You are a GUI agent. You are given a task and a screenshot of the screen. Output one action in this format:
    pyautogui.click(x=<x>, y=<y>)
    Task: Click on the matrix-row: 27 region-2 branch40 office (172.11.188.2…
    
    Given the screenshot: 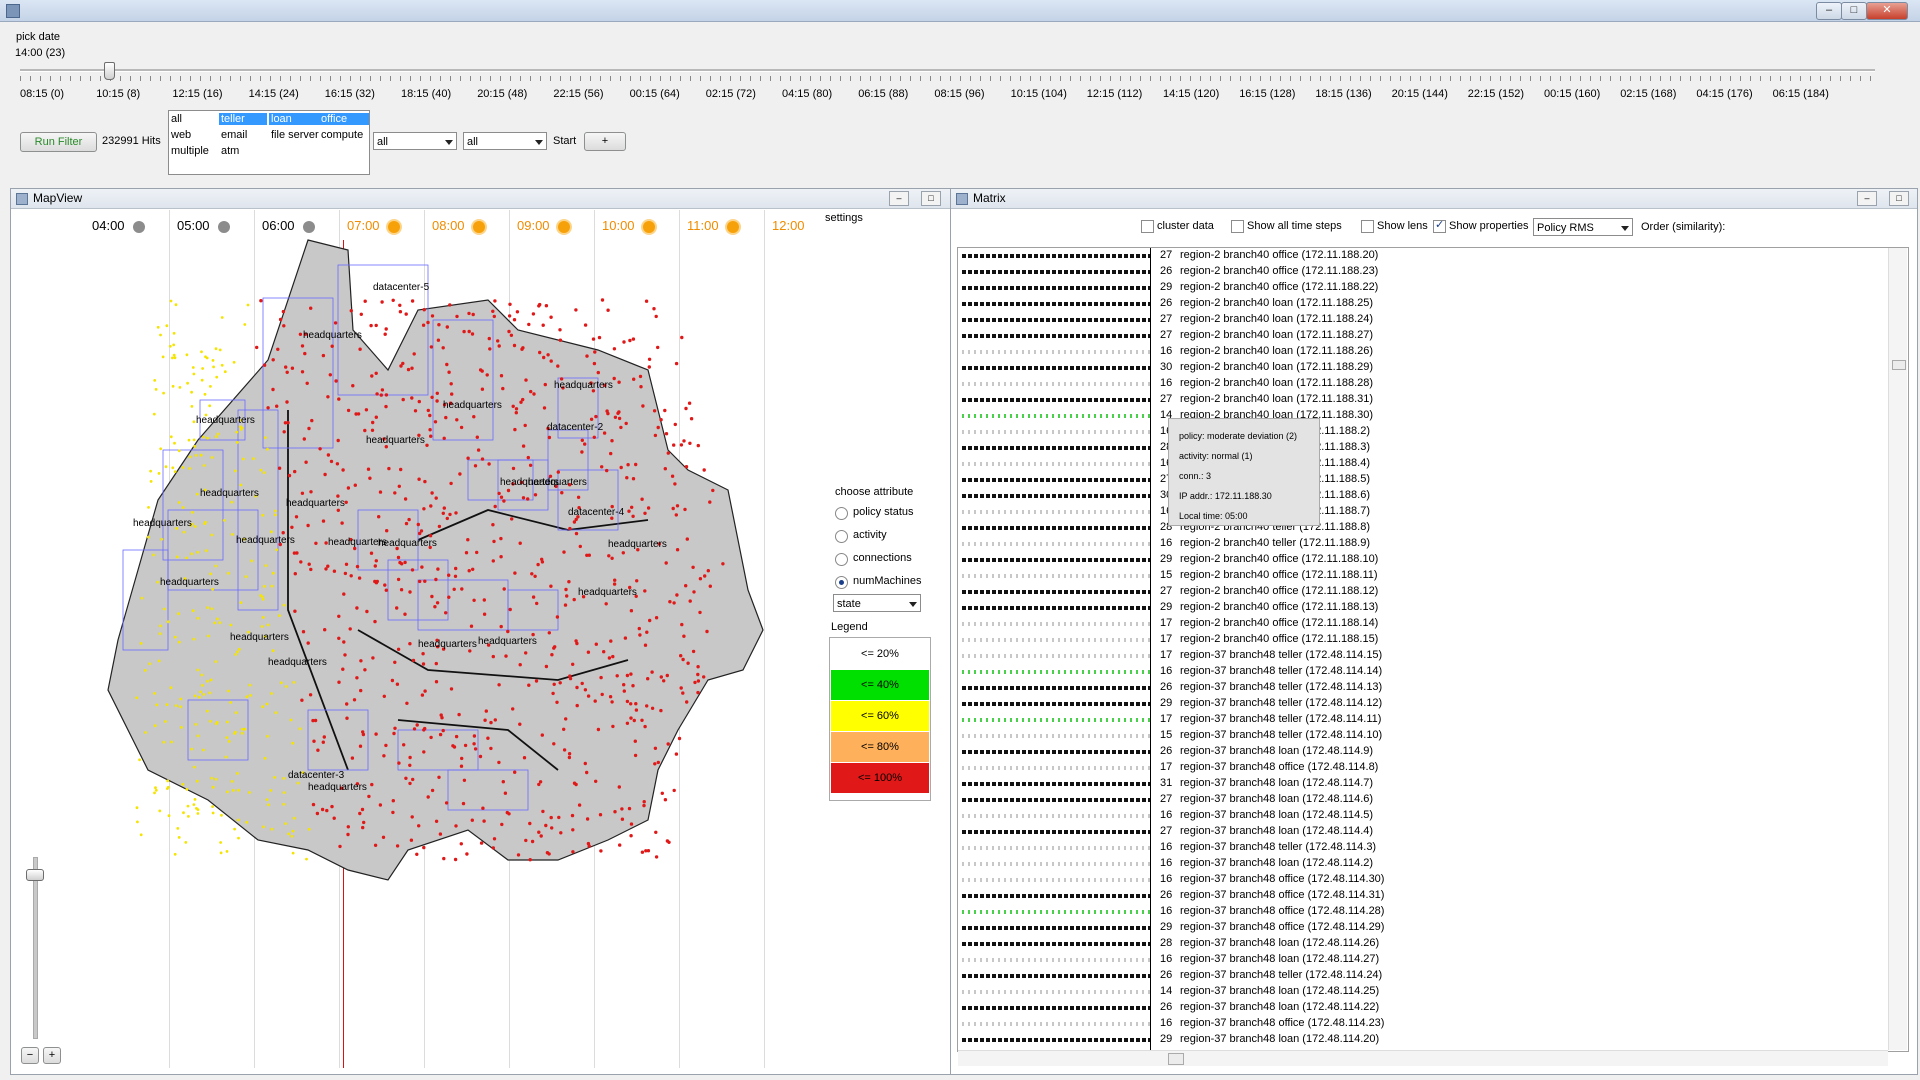 What is the action you would take?
    pyautogui.click(x=1418, y=256)
    